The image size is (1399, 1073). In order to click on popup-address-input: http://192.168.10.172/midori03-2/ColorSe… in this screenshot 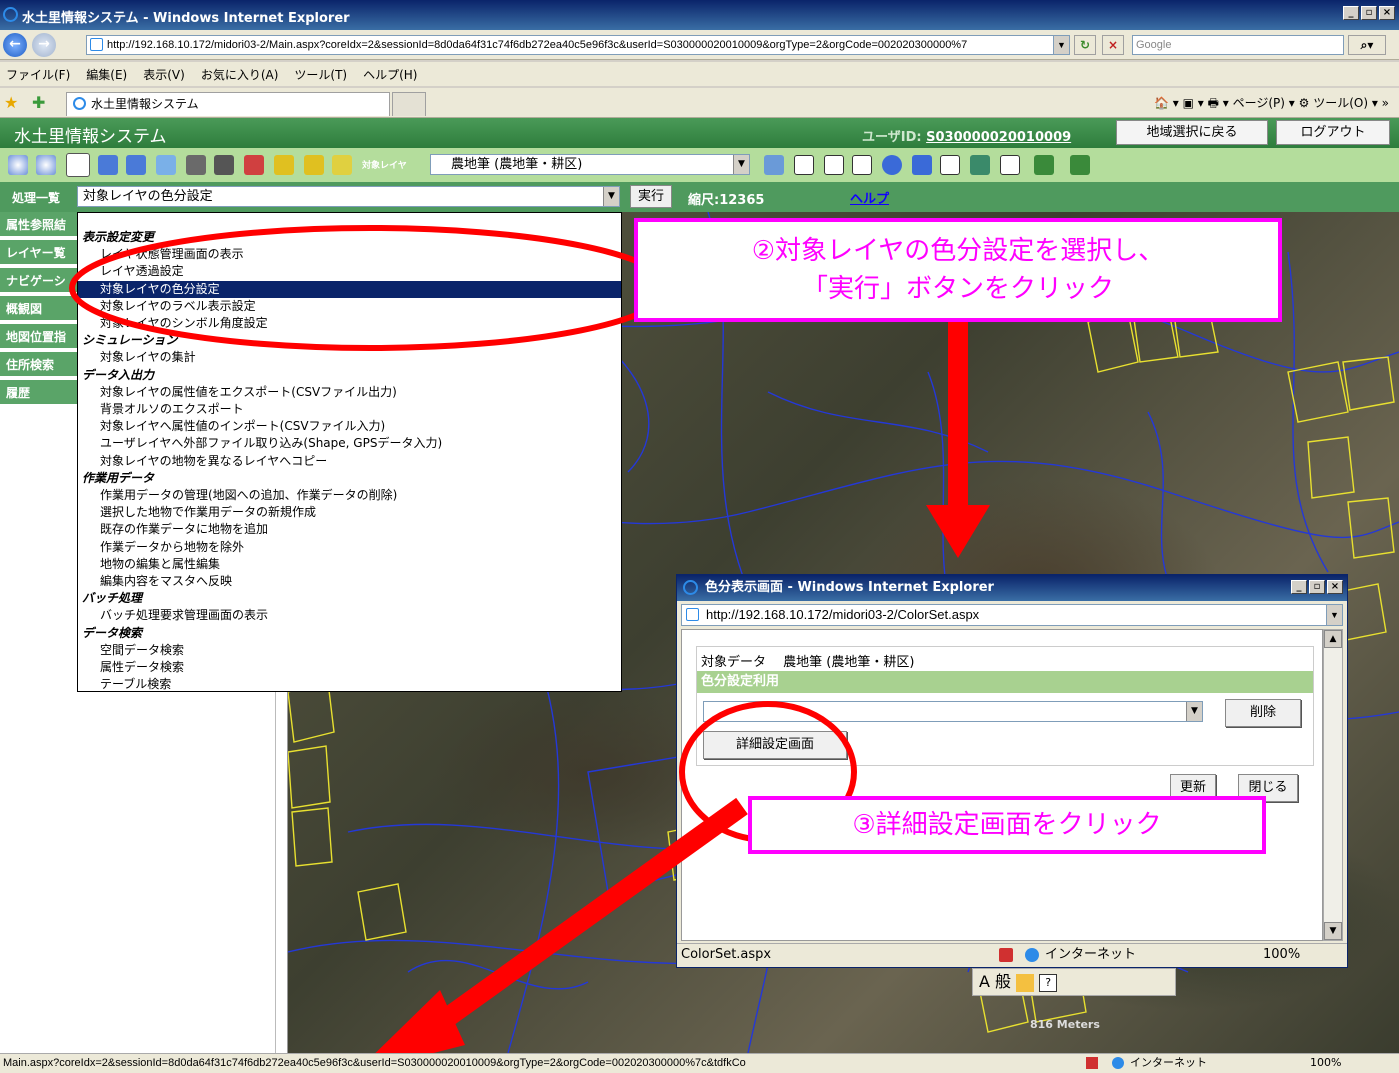, I will do `click(1012, 615)`.